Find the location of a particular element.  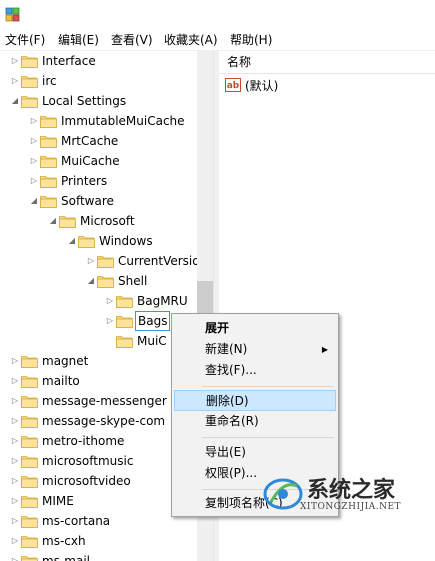

tree-node-label: message-skype-com is located at coordinates (103, 421).